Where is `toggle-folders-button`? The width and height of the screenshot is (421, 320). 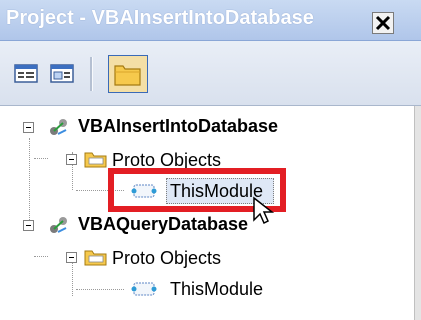
toggle-folders-button is located at coordinates (128, 74).